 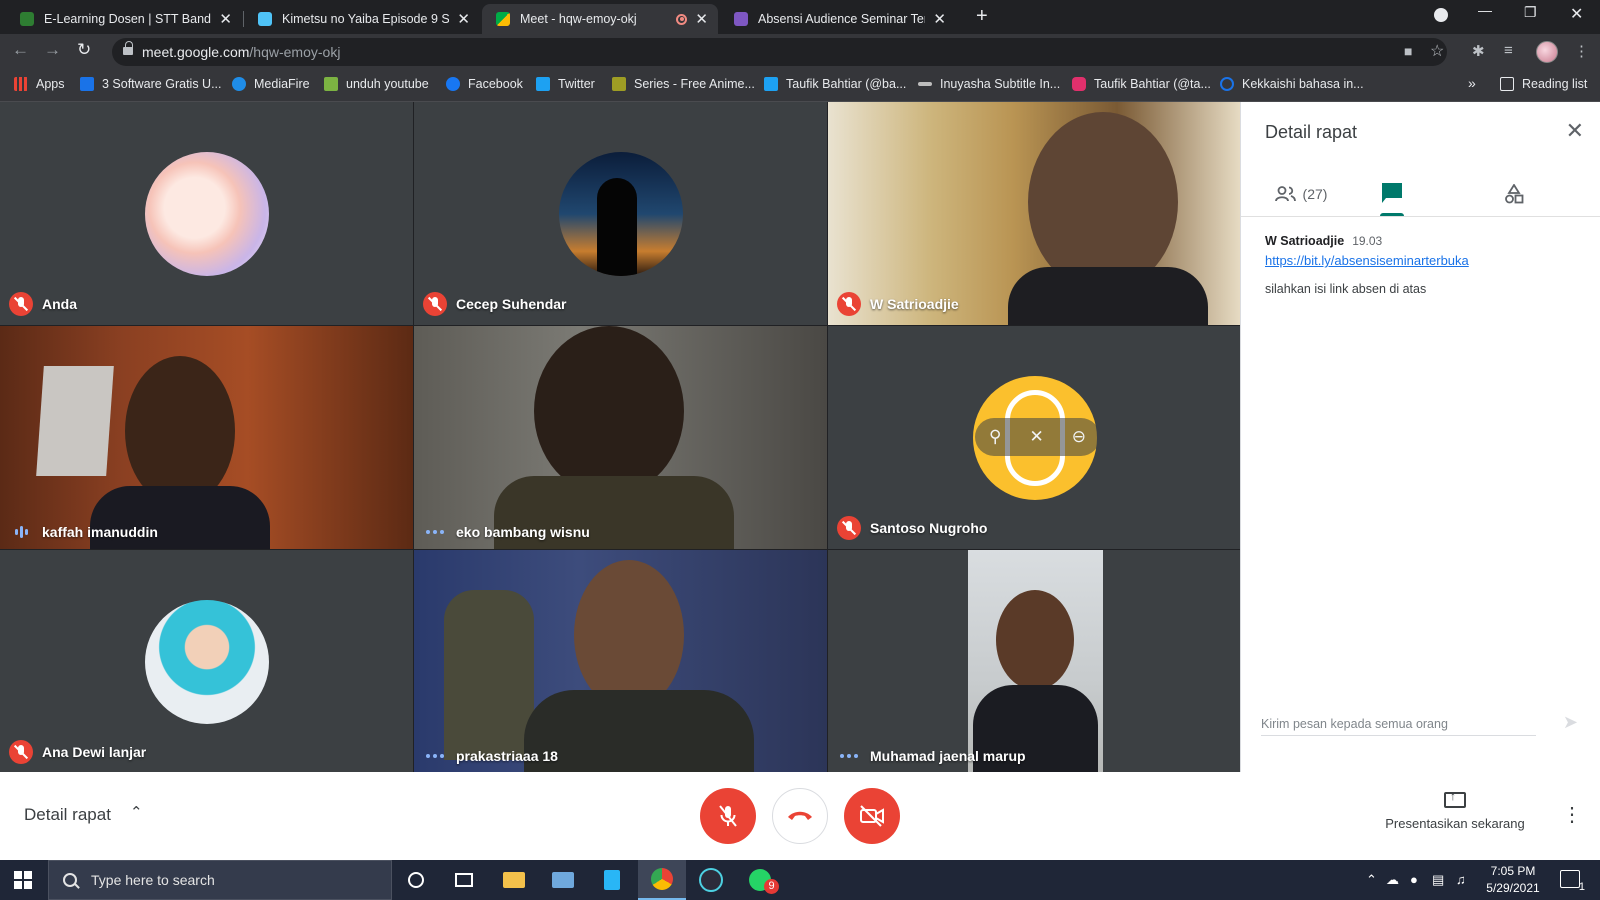 I want to click on network-icon: ▤, so click(x=1438, y=880).